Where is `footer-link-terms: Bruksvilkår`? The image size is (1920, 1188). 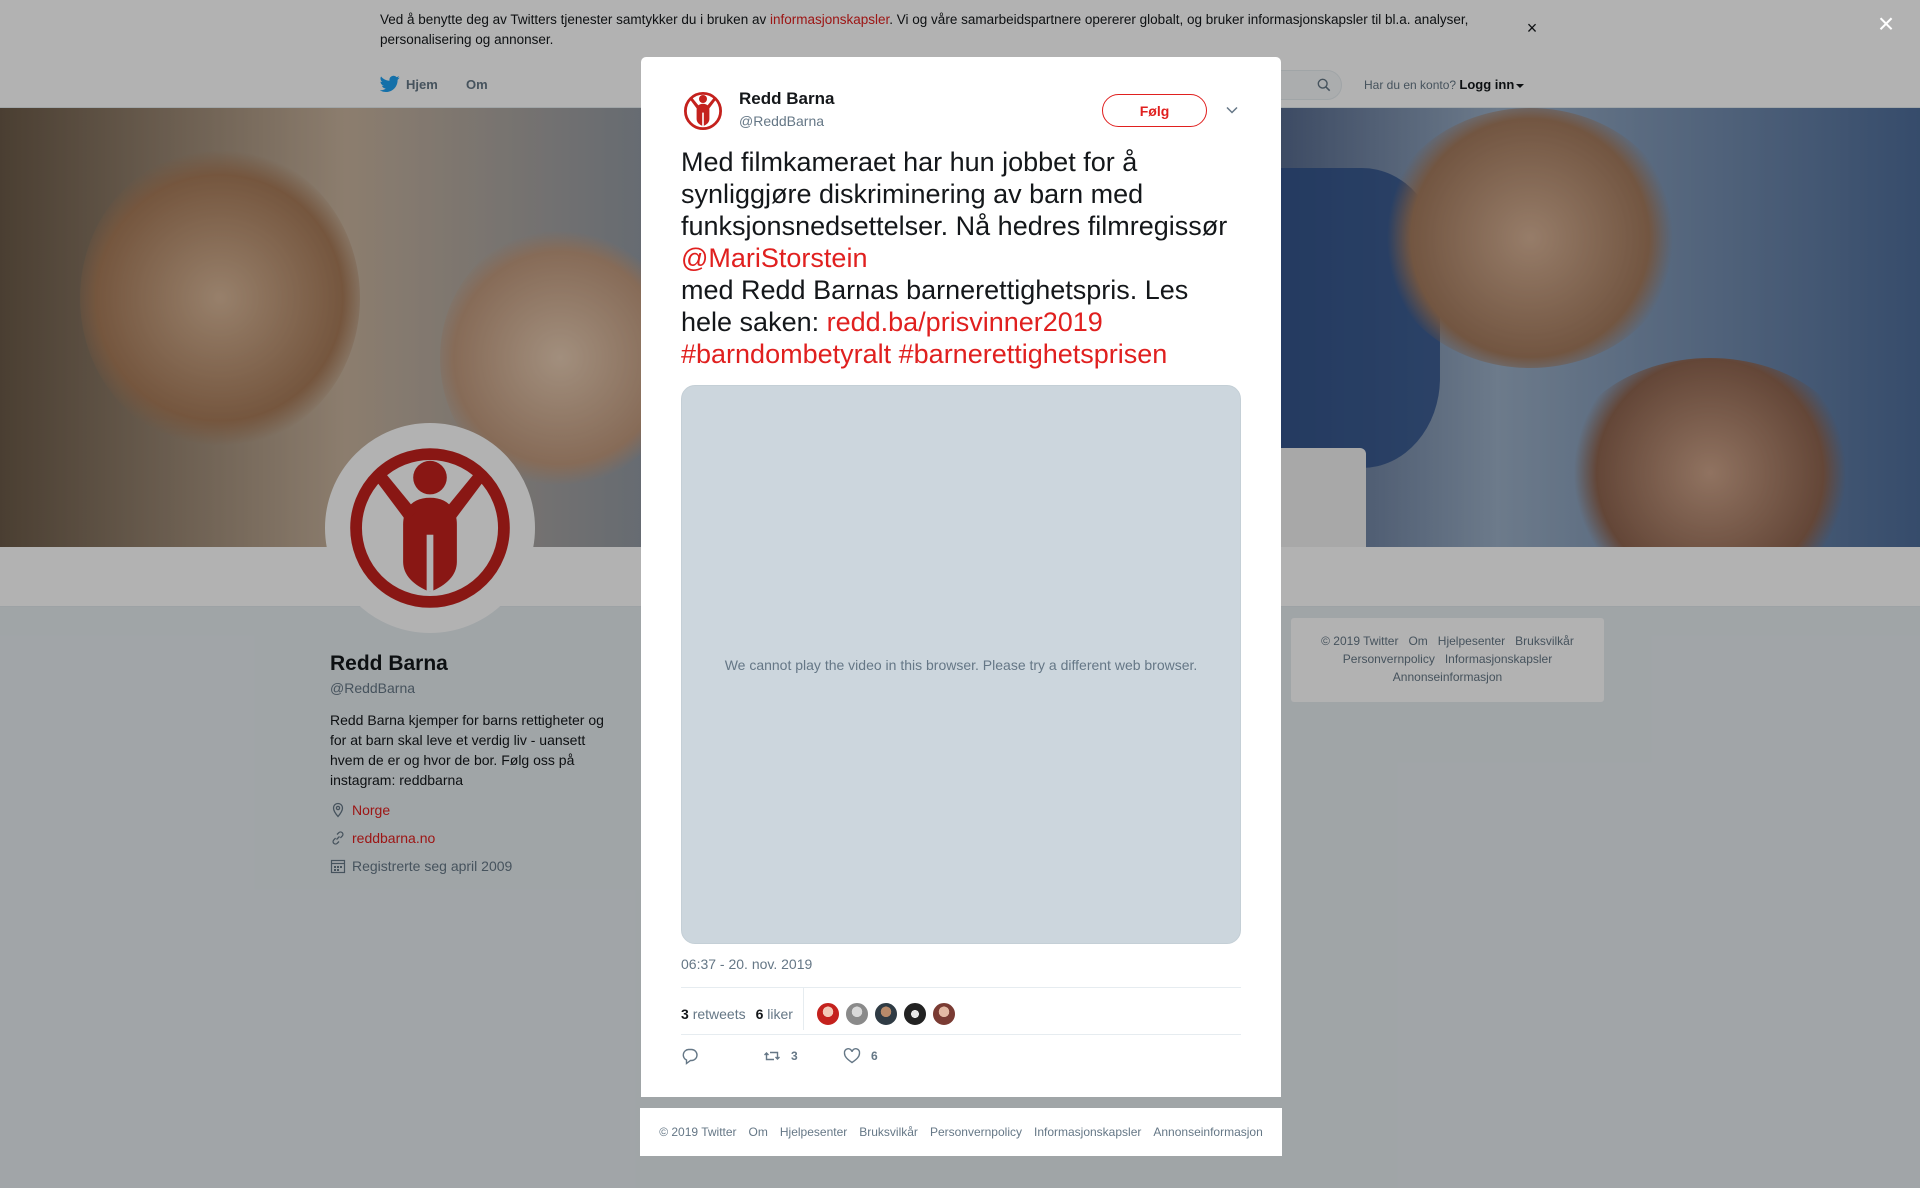 footer-link-terms: Bruksvilkår is located at coordinates (888, 1132).